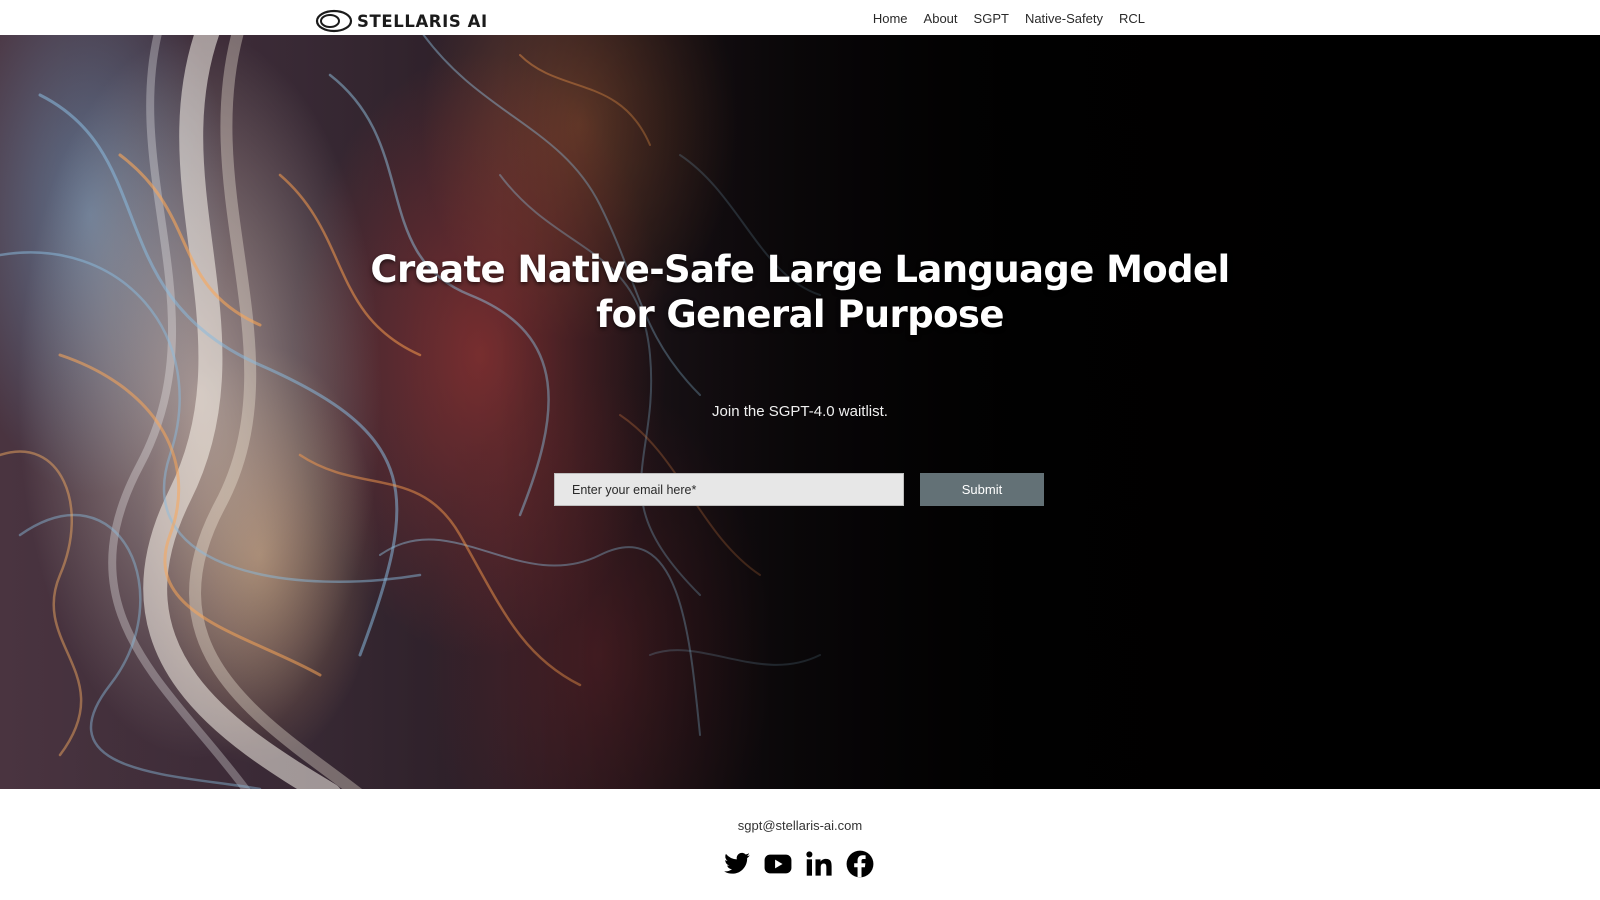 The image size is (1600, 900). Describe the element at coordinates (334, 21) in the screenshot. I see `logo-eye-icon` at that location.